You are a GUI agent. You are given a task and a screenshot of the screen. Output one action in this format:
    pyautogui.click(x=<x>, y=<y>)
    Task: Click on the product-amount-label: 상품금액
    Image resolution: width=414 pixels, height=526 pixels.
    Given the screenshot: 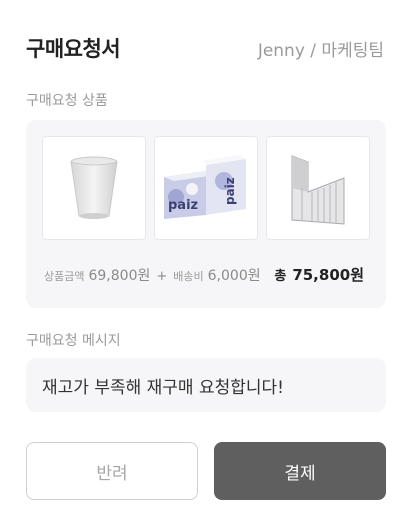 What is the action you would take?
    pyautogui.click(x=64, y=276)
    